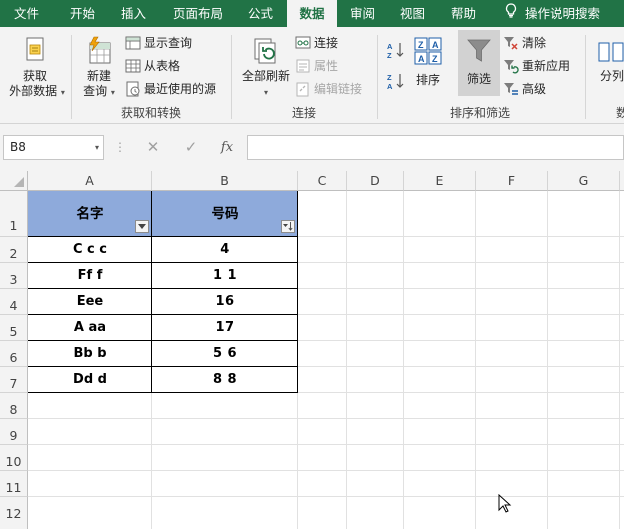 The height and width of the screenshot is (529, 624). What do you see at coordinates (14, 406) in the screenshot?
I see `row-header-8: 8` at bounding box center [14, 406].